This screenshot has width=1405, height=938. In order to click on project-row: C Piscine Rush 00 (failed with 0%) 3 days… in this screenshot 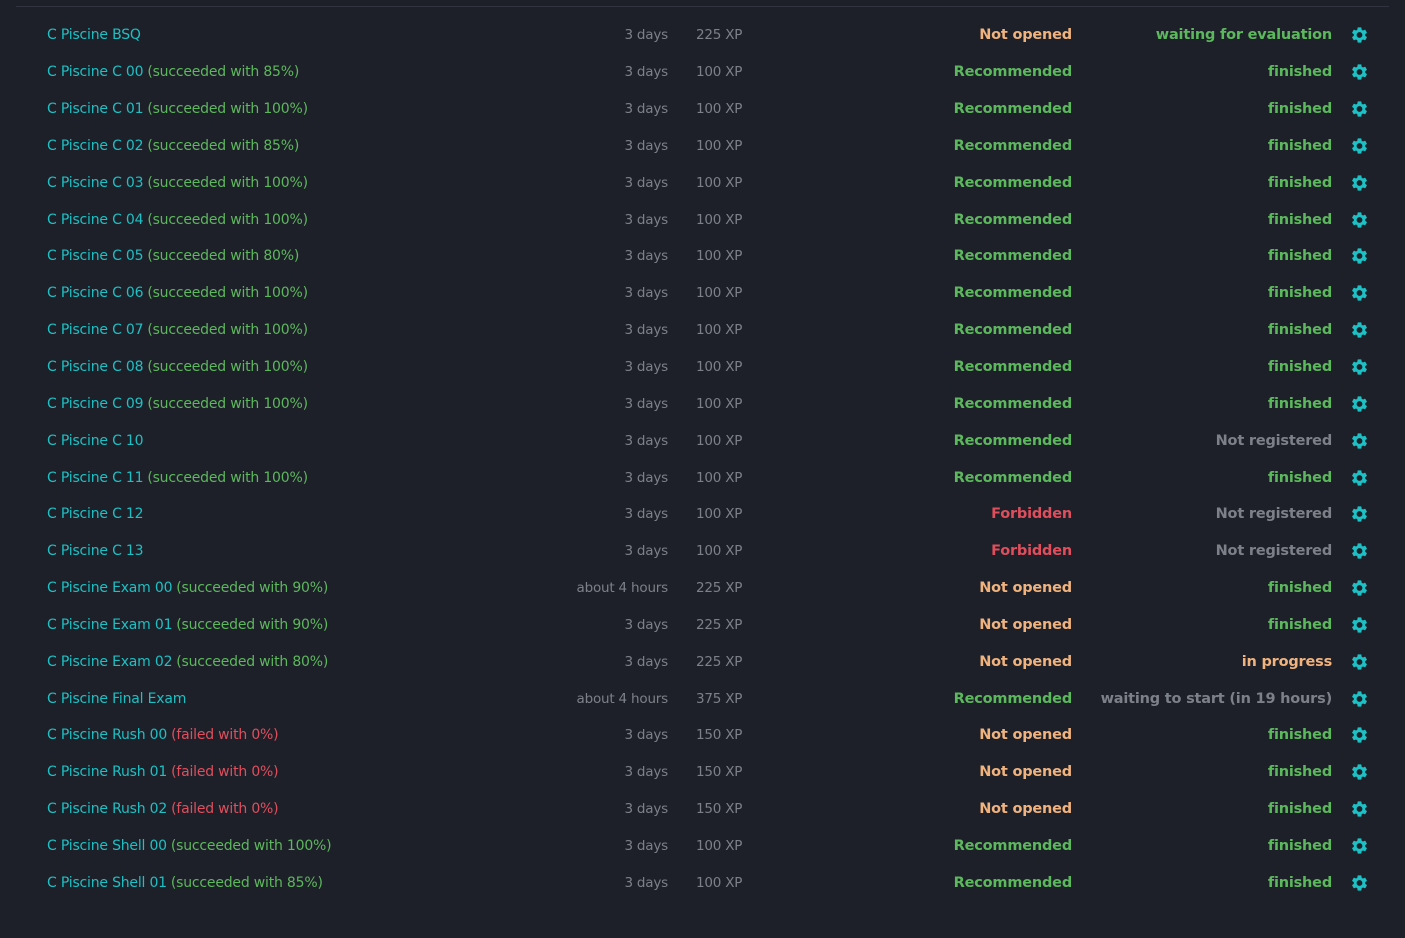, I will do `click(702, 735)`.